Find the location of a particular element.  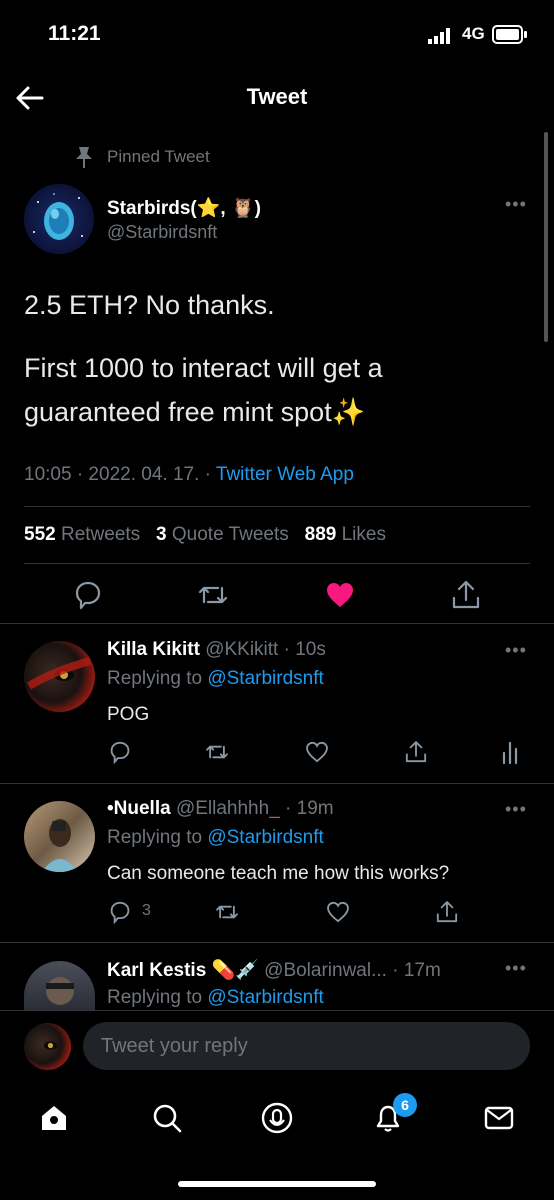

reply-author-name: Karl Kestis 💊💉 is located at coordinates (183, 970).